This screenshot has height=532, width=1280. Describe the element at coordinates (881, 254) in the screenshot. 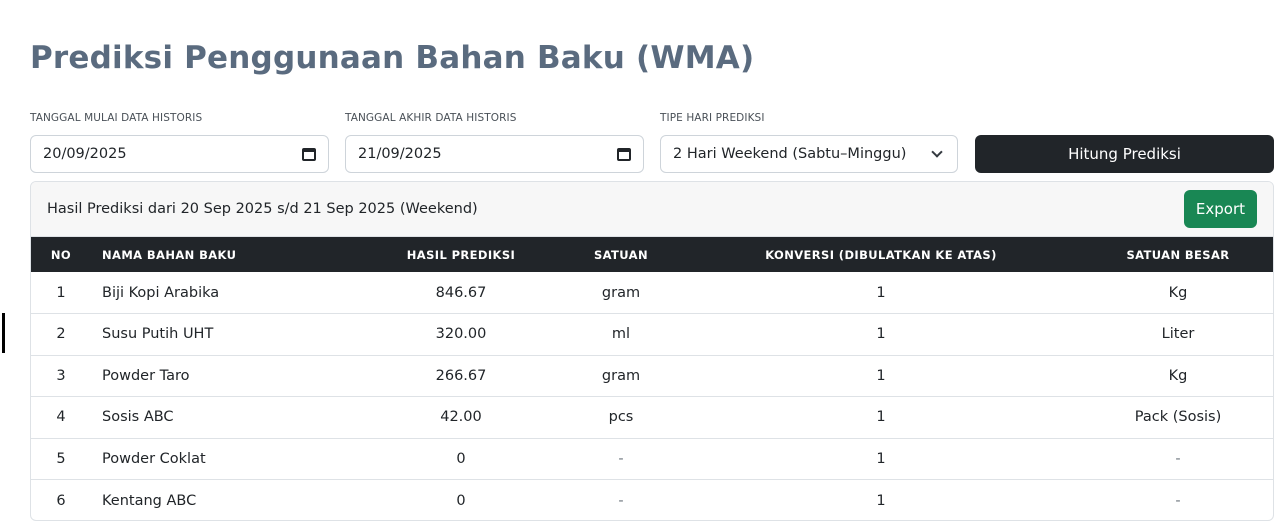

I see `column-header-conversion: KONVERSI (DIBULATKAN KE ATAS)` at that location.